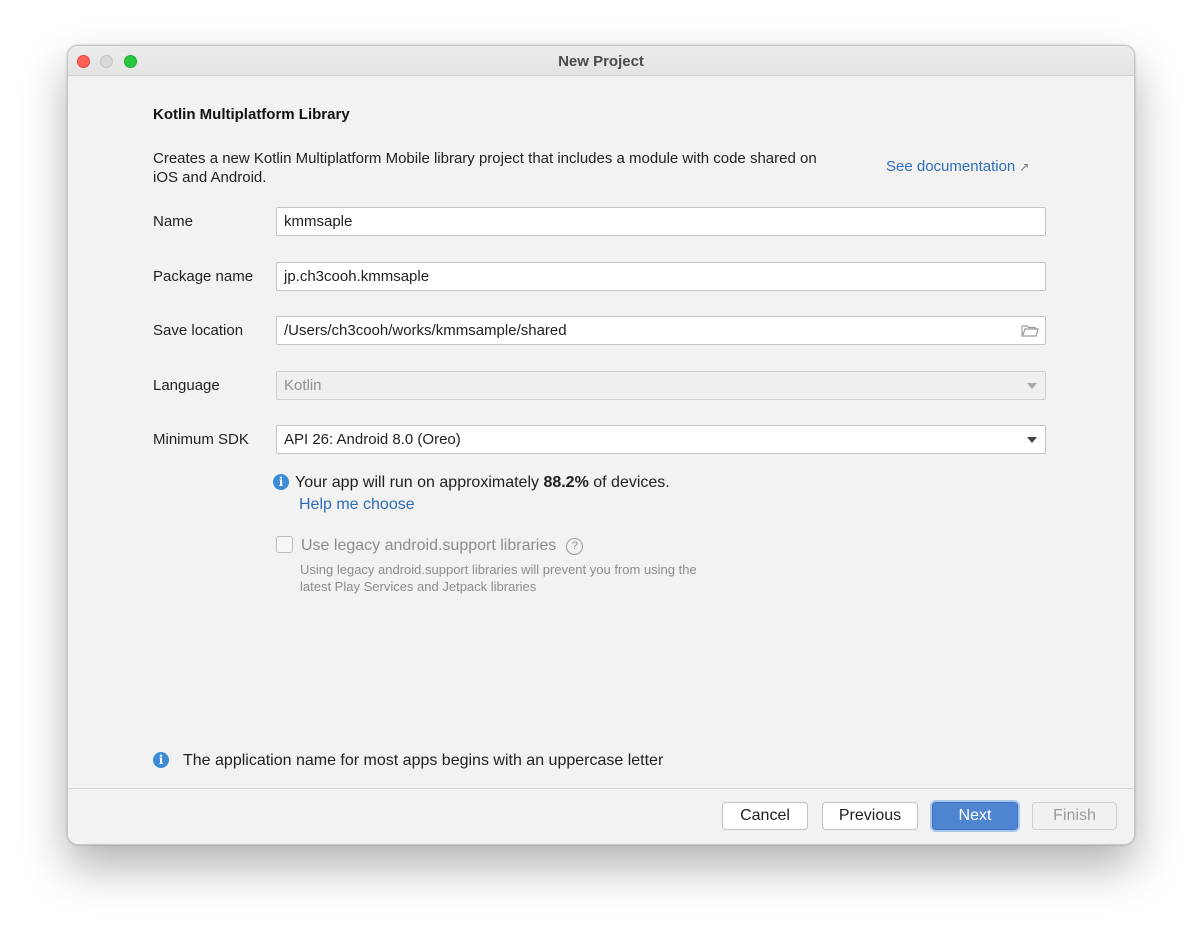 The width and height of the screenshot is (1200, 932). What do you see at coordinates (975, 816) in the screenshot?
I see `next-button: Next` at bounding box center [975, 816].